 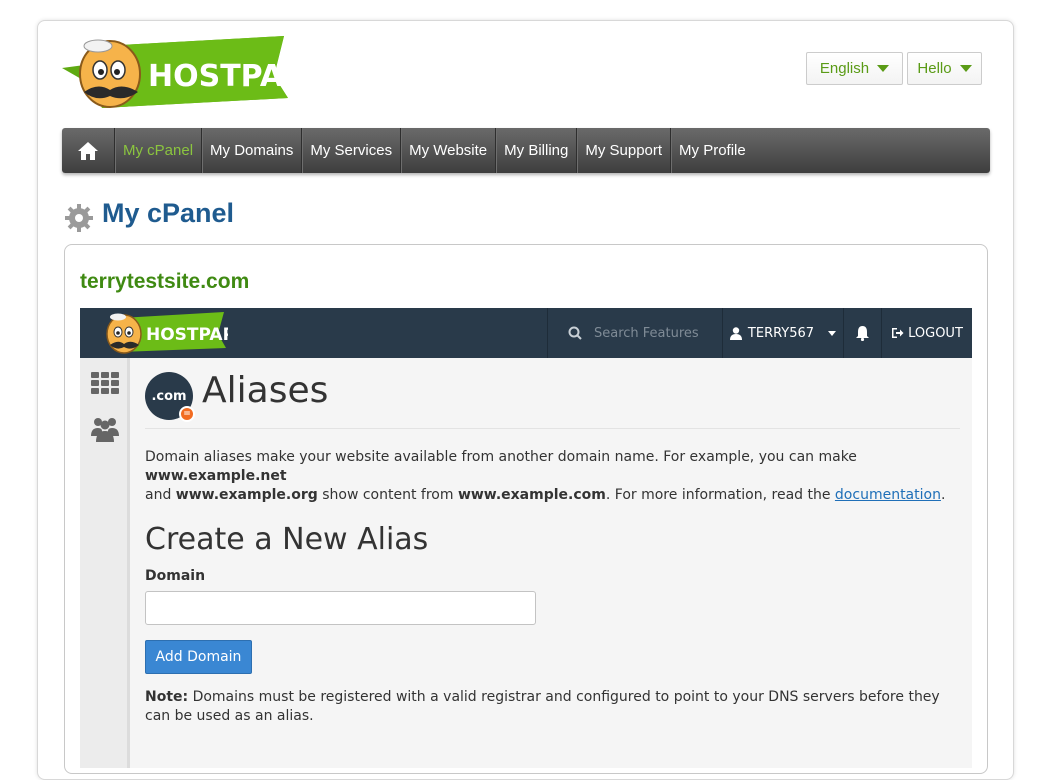 What do you see at coordinates (888, 495) in the screenshot?
I see `documentation-link: documentation` at bounding box center [888, 495].